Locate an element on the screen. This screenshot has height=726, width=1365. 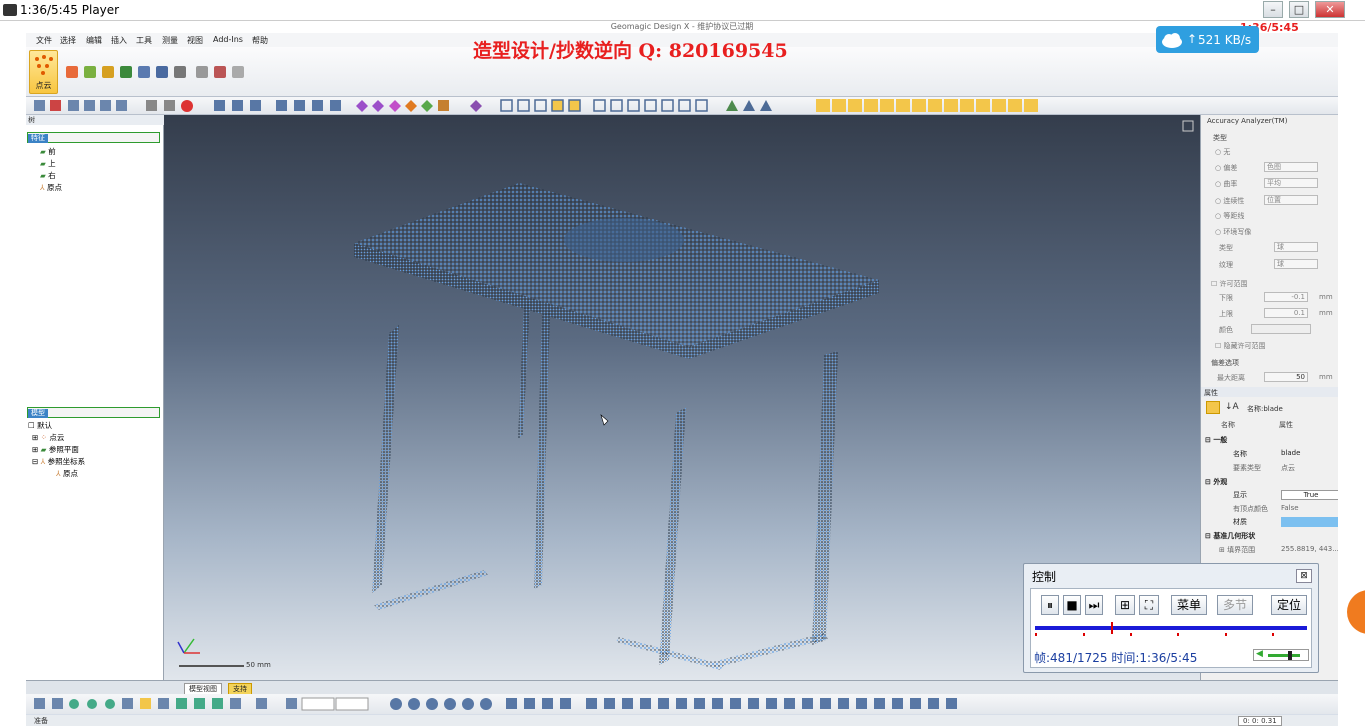
fullscreen-button: ⛶ is located at coordinates (1149, 605).